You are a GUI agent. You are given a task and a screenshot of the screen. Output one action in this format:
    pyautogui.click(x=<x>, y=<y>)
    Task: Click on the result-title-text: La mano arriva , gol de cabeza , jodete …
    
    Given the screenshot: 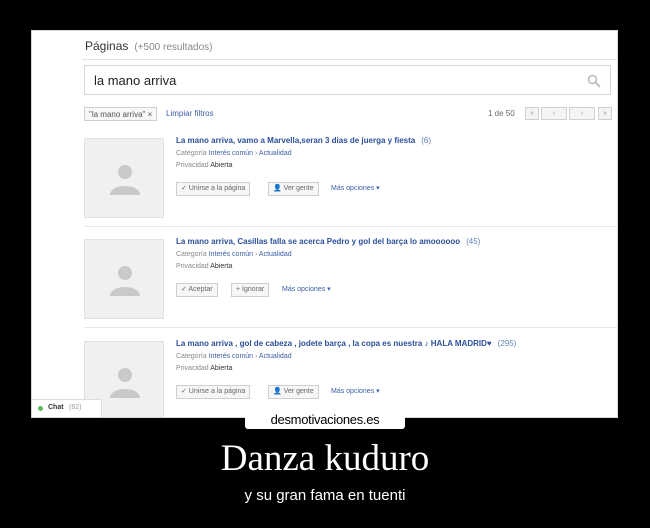 What is the action you would take?
    pyautogui.click(x=334, y=343)
    